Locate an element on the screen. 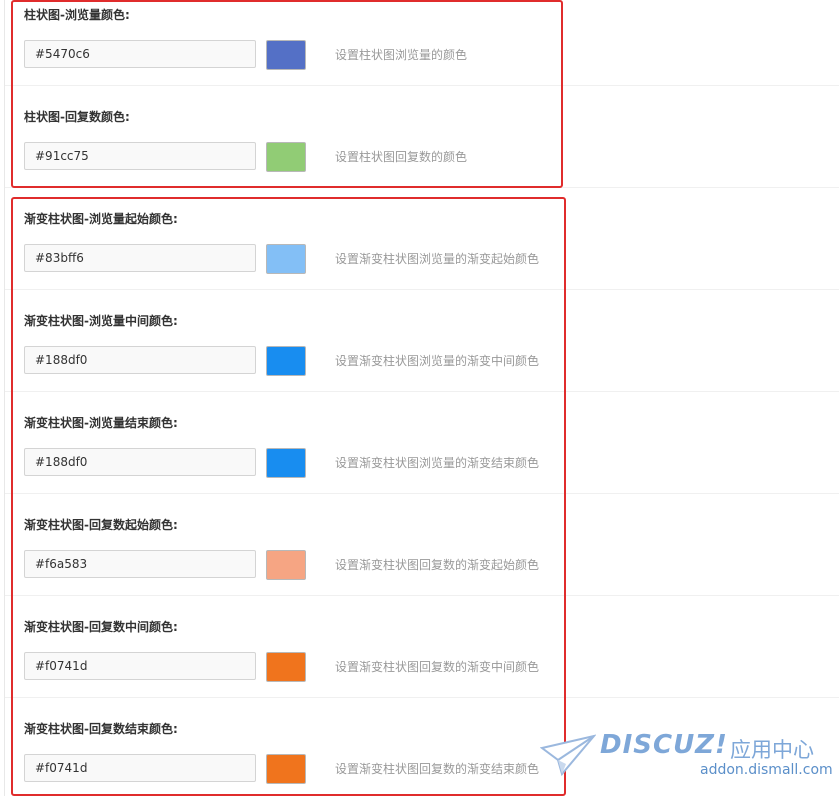  watermark: DISCUZ! 应用中心 addon.dismall.com is located at coordinates (686, 756).